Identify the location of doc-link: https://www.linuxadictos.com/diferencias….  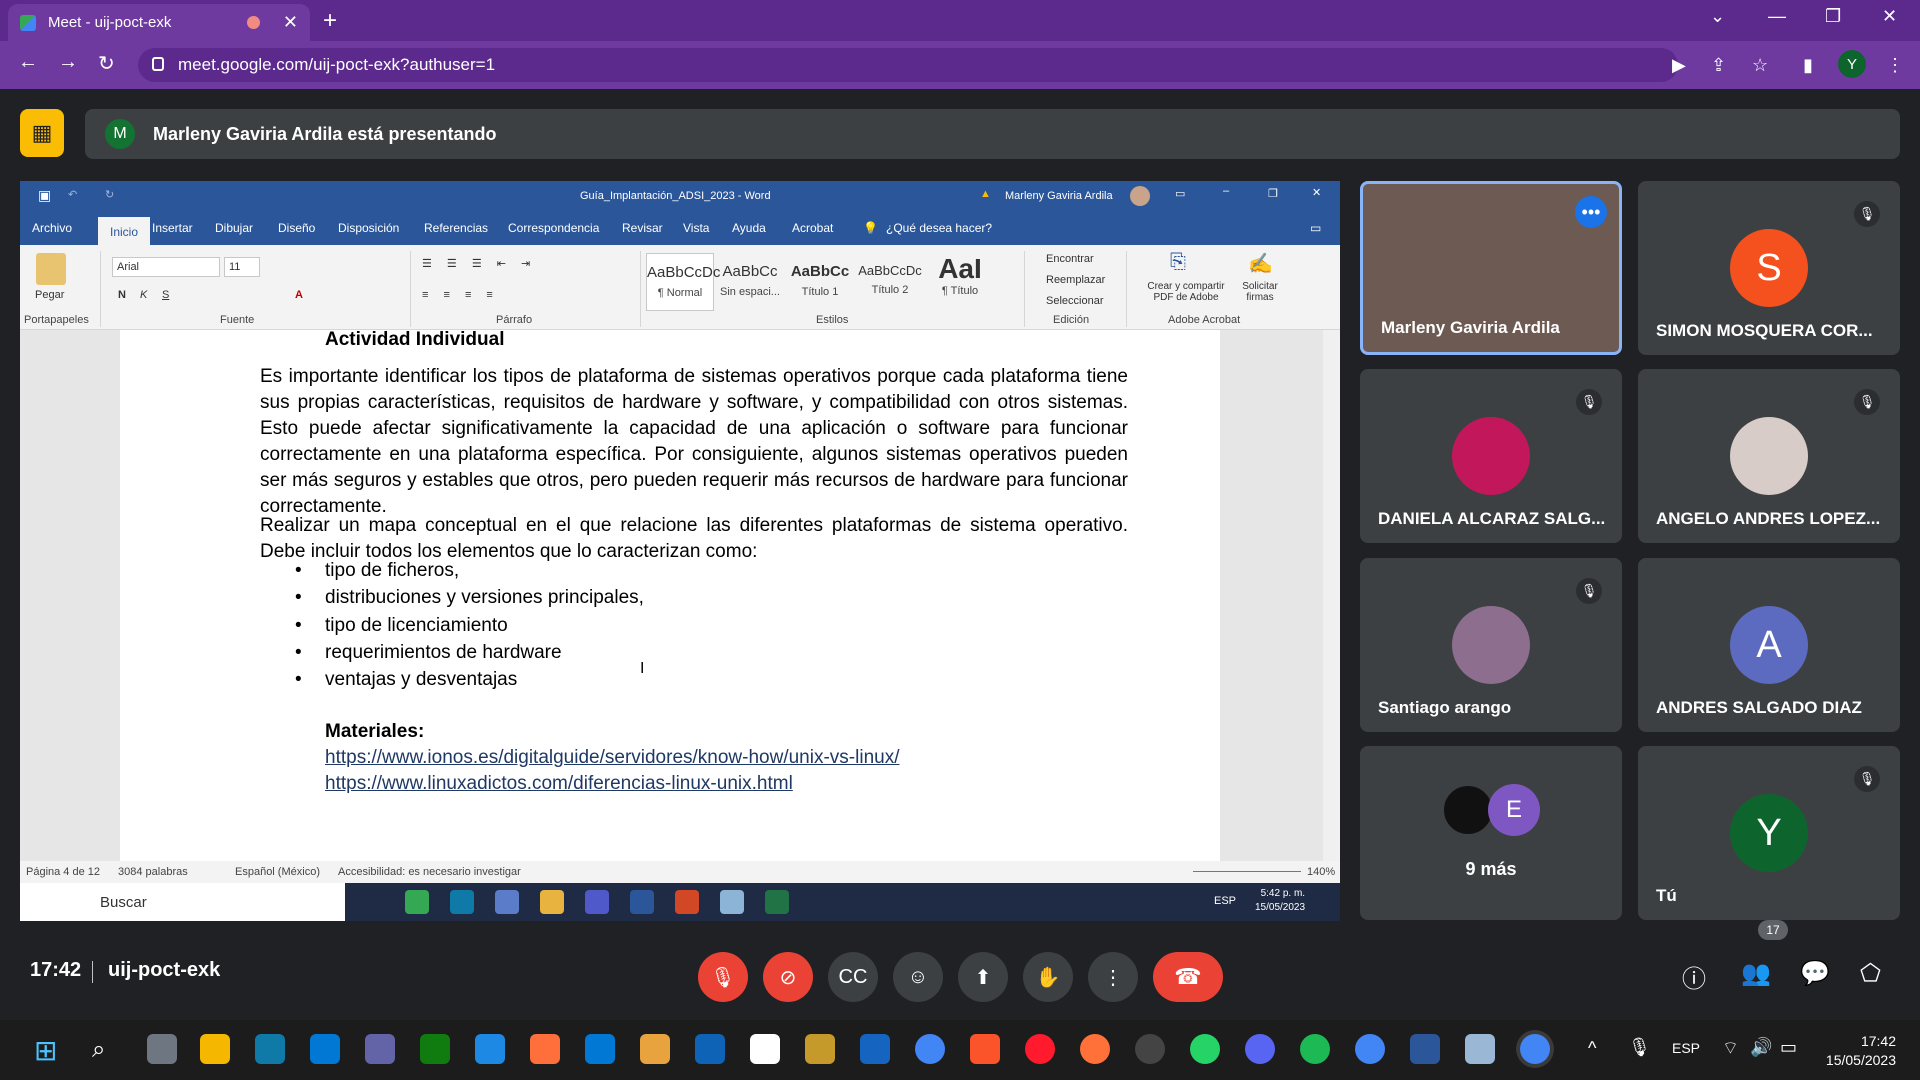
(559, 783).